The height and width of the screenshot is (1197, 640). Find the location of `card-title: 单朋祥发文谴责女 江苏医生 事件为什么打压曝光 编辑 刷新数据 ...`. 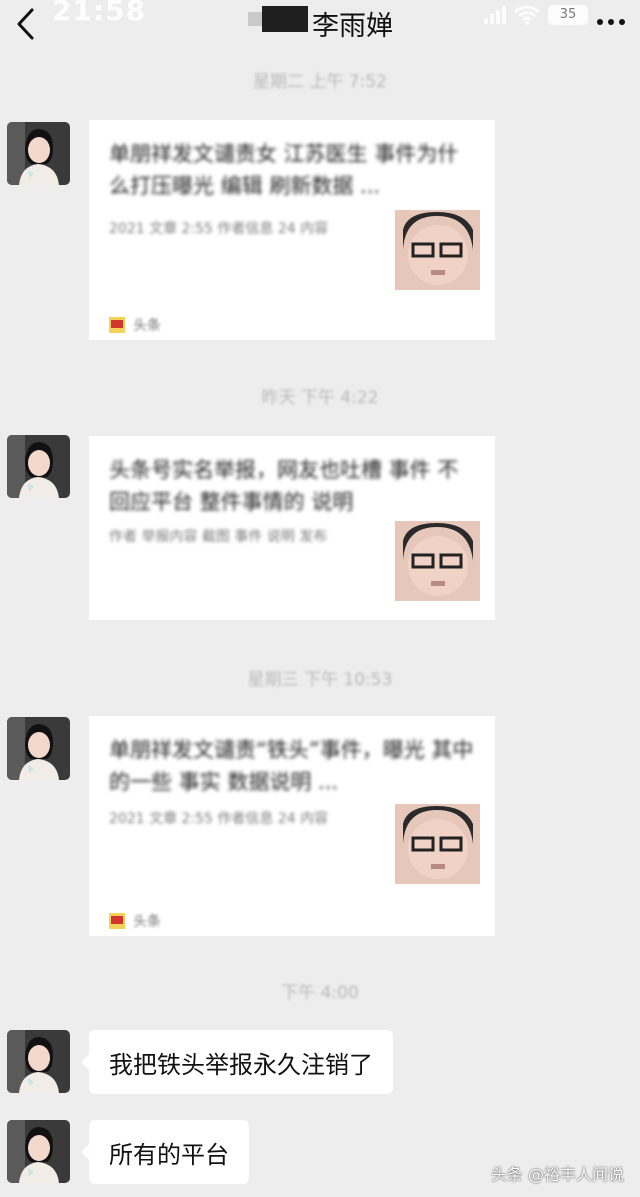

card-title: 单朋祥发文谴责女 江苏医生 事件为什么打压曝光 编辑 刷新数据 ... is located at coordinates (284, 170).